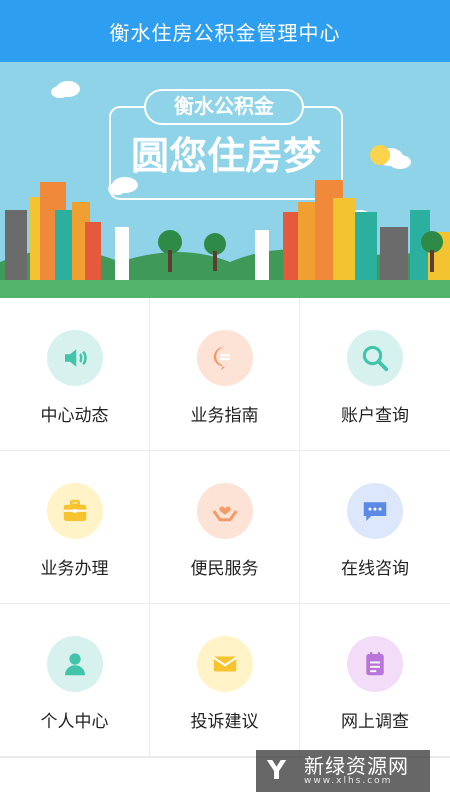  I want to click on menu-item-complaint-suggestion: 投诉建议, so click(225, 680).